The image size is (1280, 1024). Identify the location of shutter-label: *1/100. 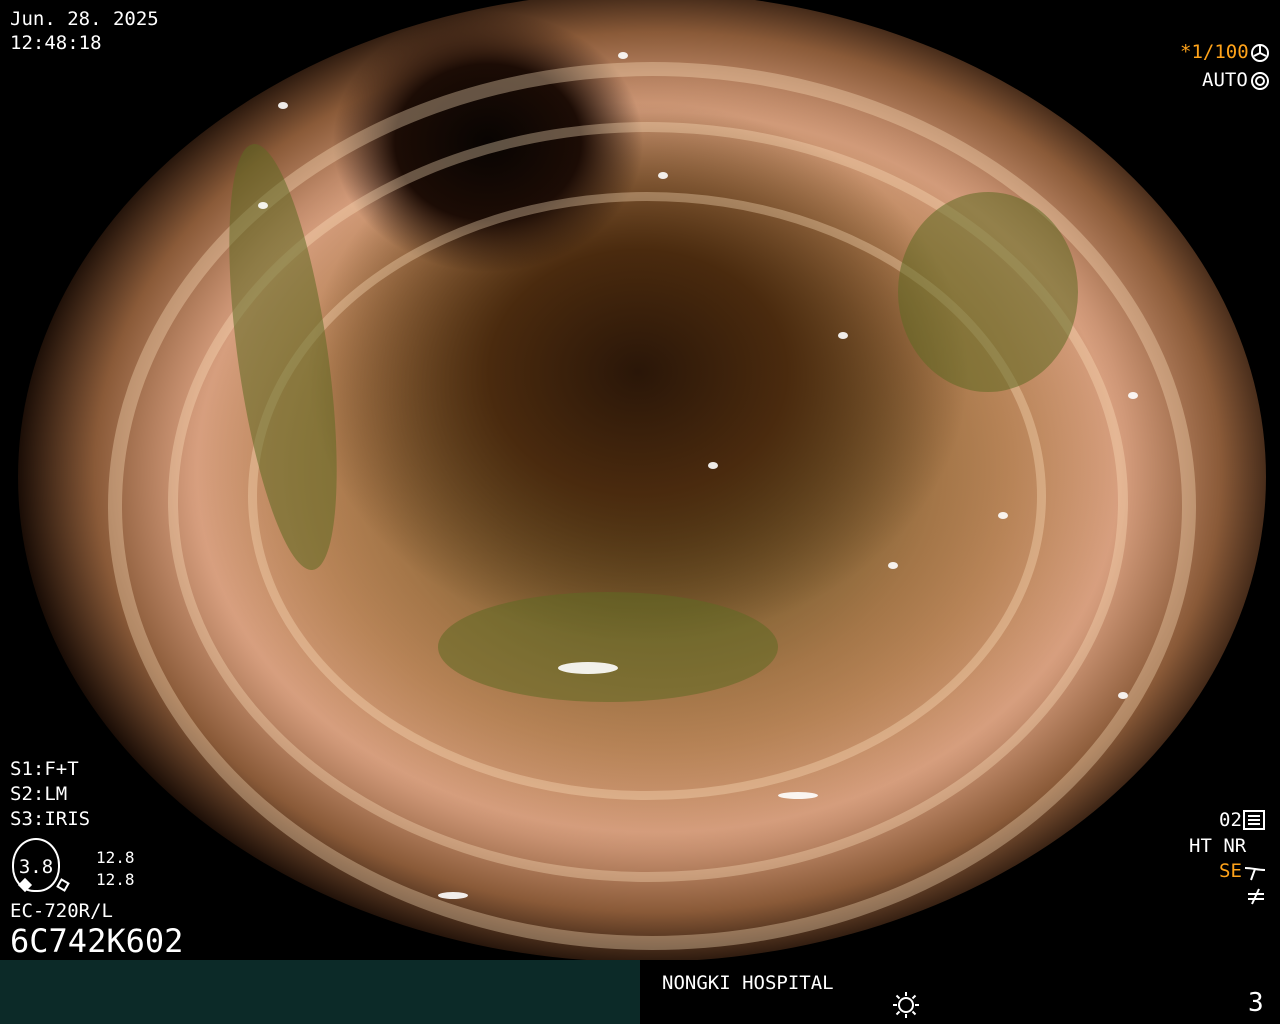
(1214, 52).